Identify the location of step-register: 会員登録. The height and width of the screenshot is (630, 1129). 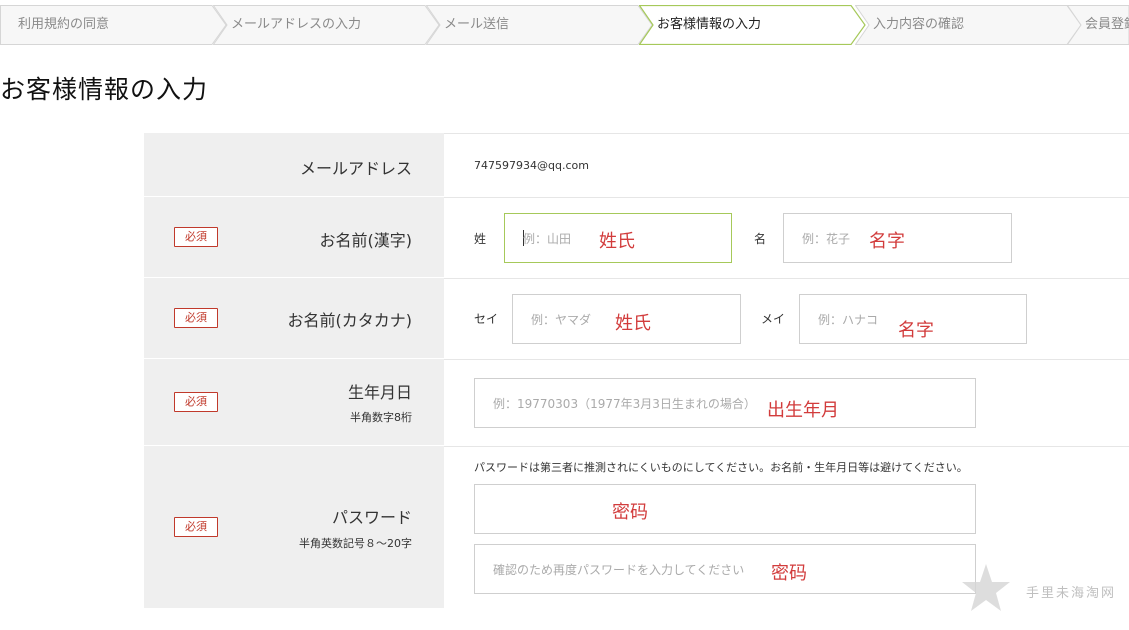
(1098, 25).